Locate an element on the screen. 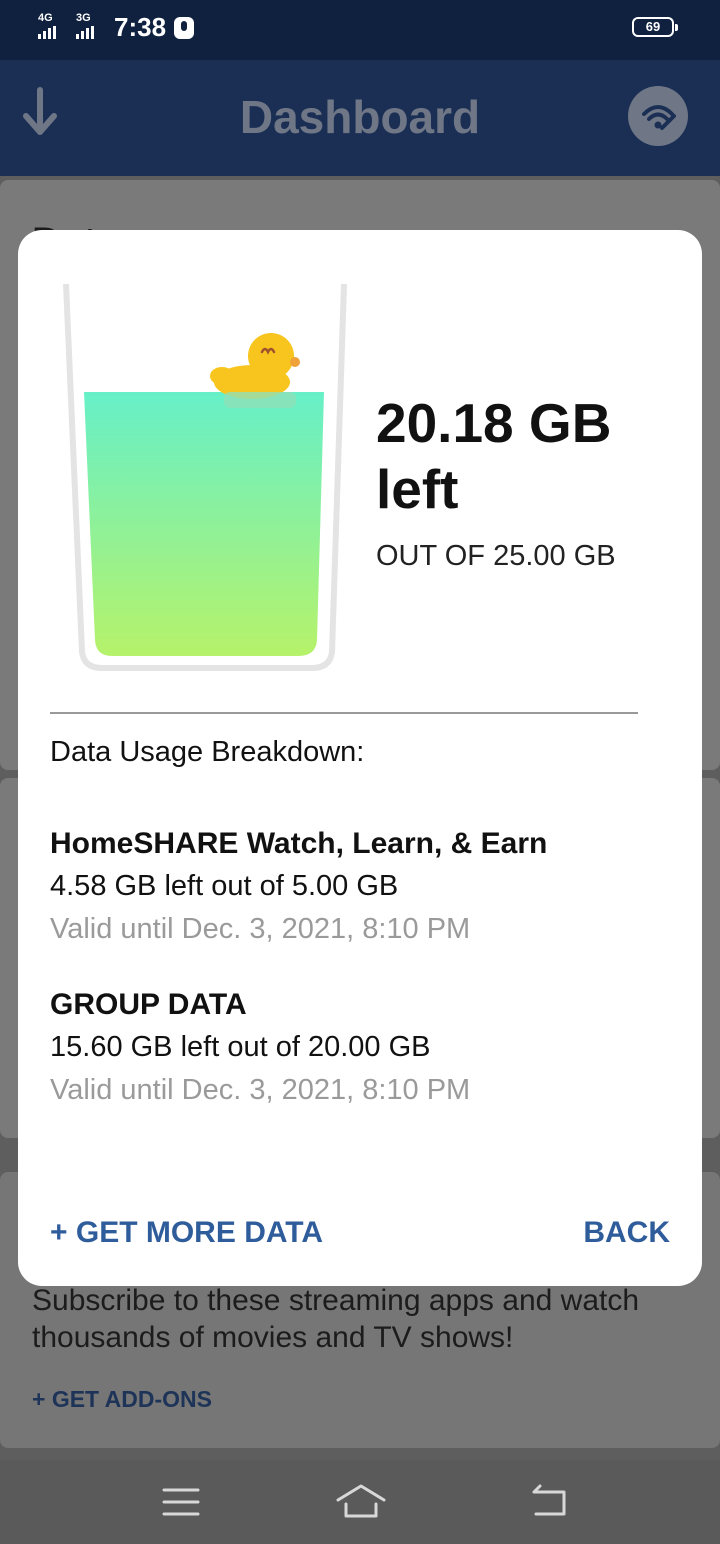 This screenshot has height=1544, width=720. liquid-fill is located at coordinates (204, 524).